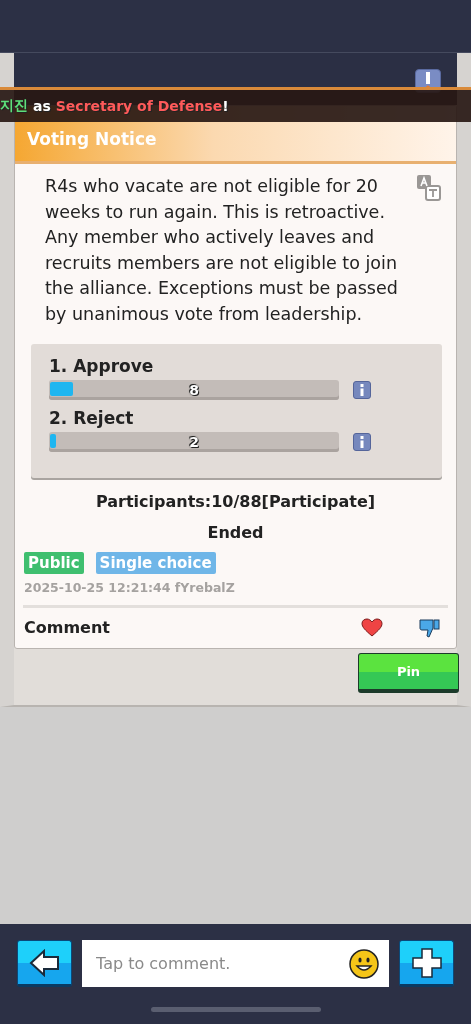  What do you see at coordinates (429, 627) in the screenshot?
I see `thumbs-down-icon` at bounding box center [429, 627].